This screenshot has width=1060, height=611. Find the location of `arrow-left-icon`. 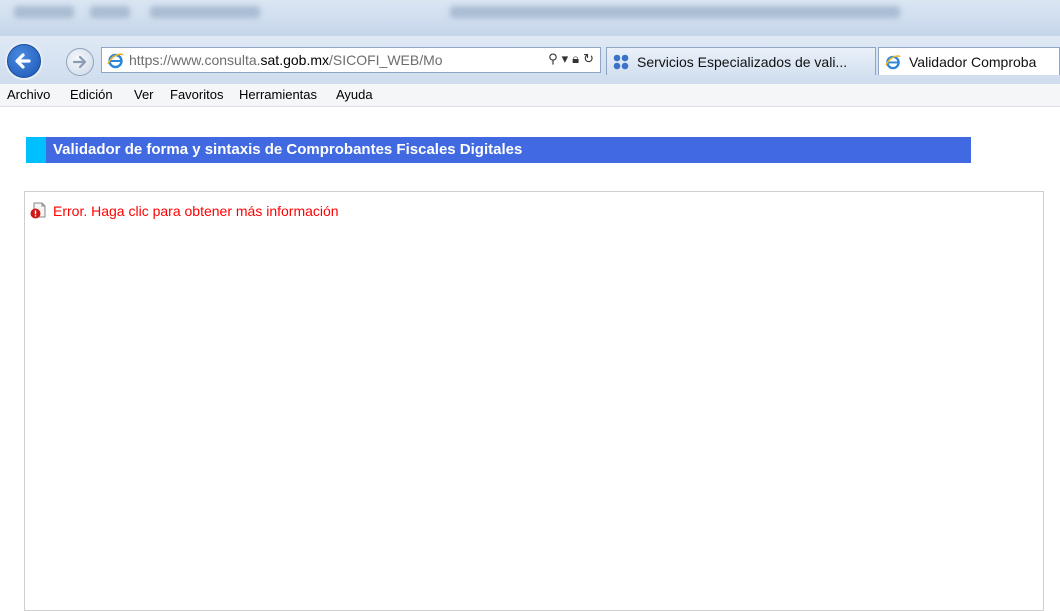

arrow-left-icon is located at coordinates (23, 61).